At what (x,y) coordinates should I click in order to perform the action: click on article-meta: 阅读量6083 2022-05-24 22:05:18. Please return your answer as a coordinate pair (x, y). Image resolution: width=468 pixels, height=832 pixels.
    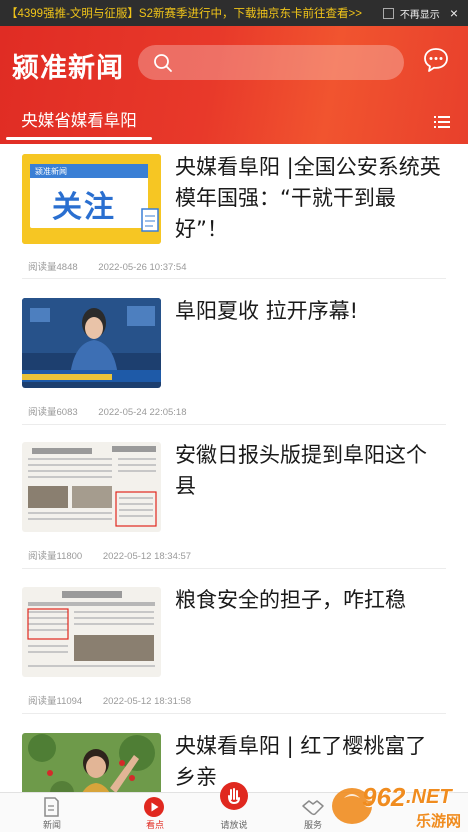
    Looking at the image, I should click on (116, 411).